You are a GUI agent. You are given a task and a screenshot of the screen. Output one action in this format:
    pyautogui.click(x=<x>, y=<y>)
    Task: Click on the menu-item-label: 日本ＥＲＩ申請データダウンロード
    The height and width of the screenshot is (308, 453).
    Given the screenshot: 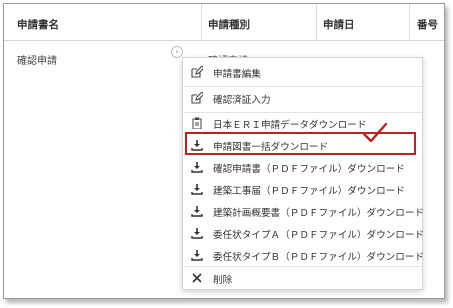 What is the action you would take?
    pyautogui.click(x=290, y=125)
    